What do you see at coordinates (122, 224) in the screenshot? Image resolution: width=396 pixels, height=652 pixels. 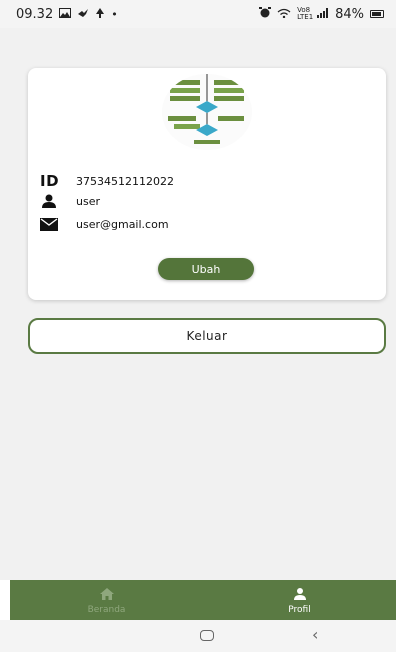 I see `email-value: user@gmail.com` at bounding box center [122, 224].